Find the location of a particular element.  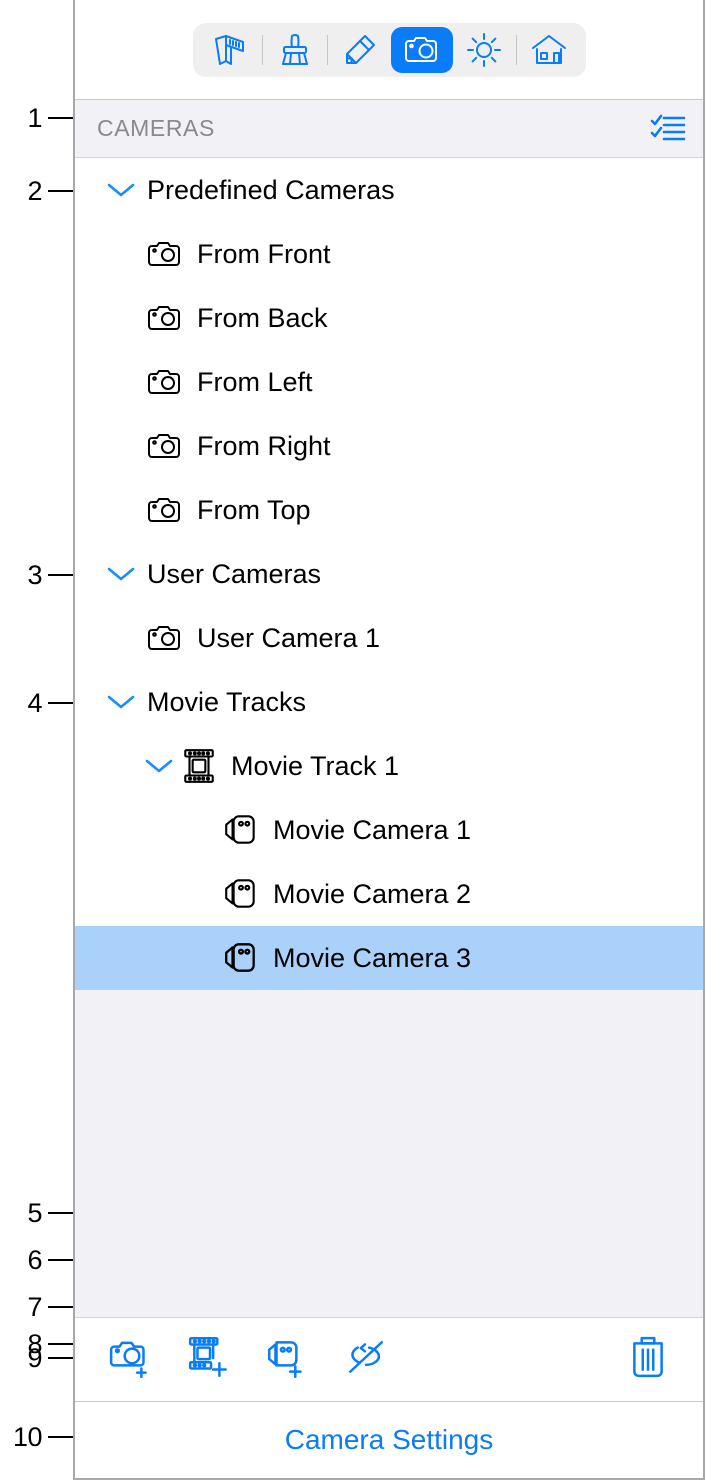

loop-disabled-button is located at coordinates (366, 1360).